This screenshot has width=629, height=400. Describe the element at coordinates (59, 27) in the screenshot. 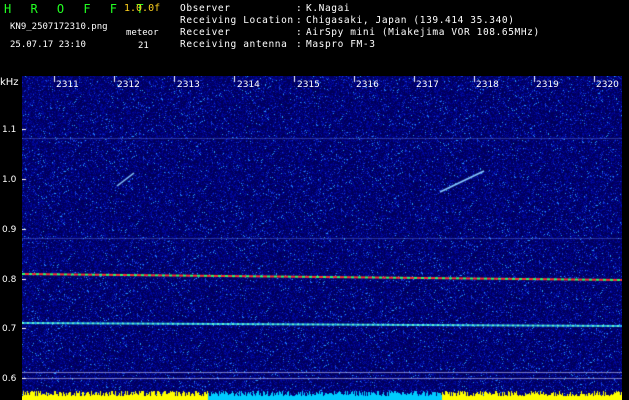

I see `filename-label: KN9_2507172310.png` at that location.